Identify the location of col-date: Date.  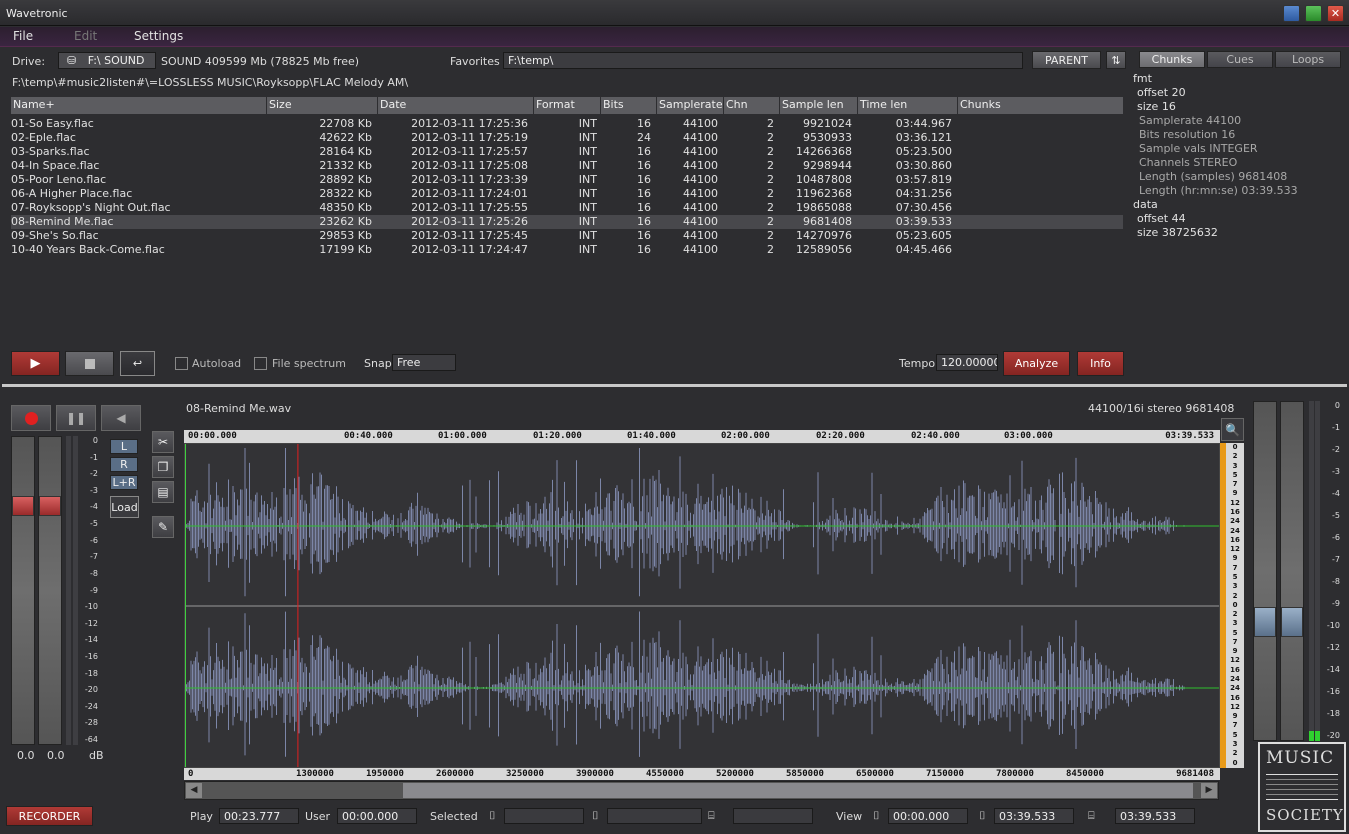
(456, 105).